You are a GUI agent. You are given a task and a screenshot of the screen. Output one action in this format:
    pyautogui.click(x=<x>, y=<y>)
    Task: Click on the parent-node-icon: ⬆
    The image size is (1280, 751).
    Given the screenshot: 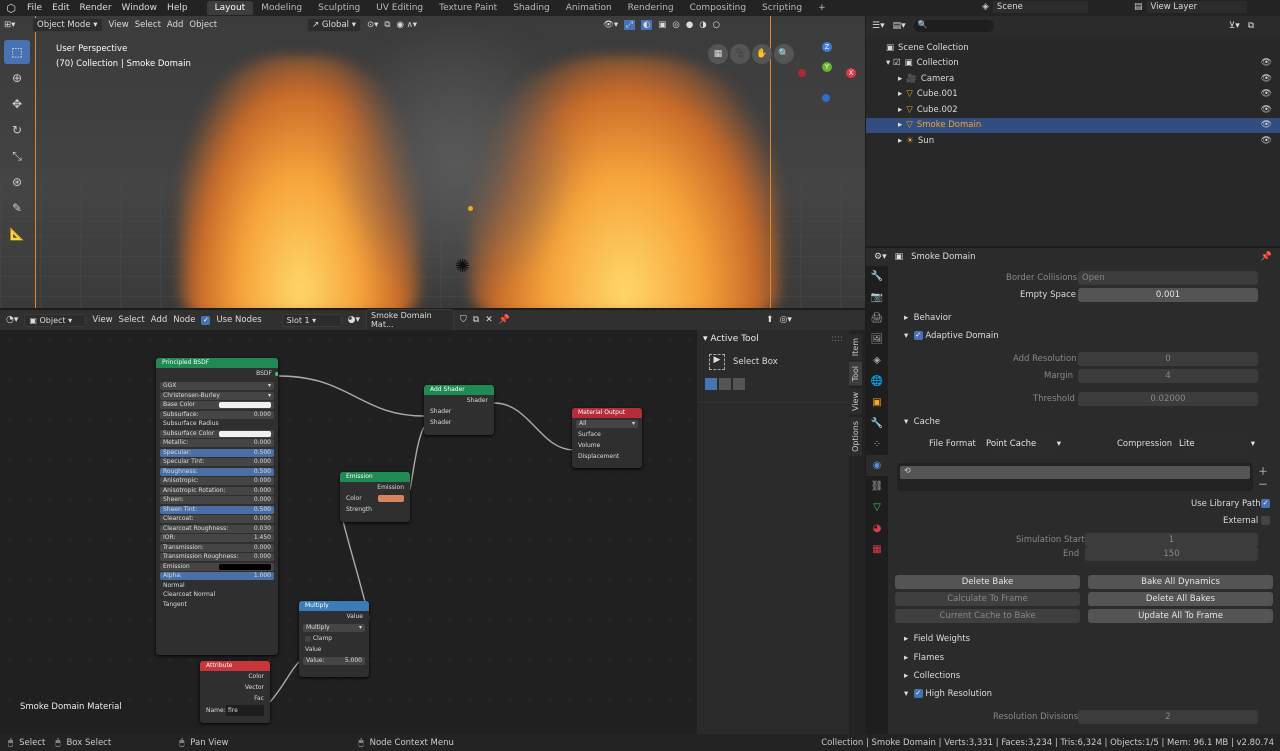 What is the action you would take?
    pyautogui.click(x=770, y=320)
    